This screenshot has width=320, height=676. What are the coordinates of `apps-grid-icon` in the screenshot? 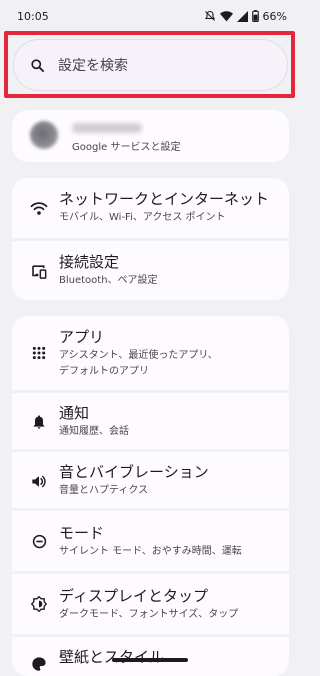 It's located at (39, 353).